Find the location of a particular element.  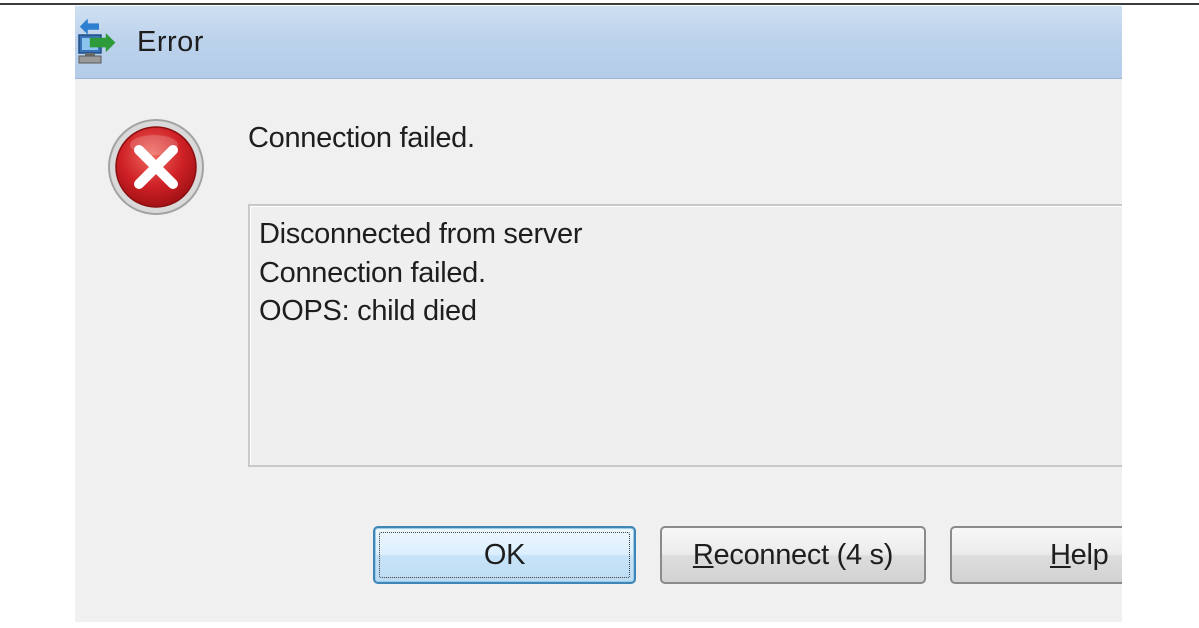

error-x-icon is located at coordinates (156, 167).